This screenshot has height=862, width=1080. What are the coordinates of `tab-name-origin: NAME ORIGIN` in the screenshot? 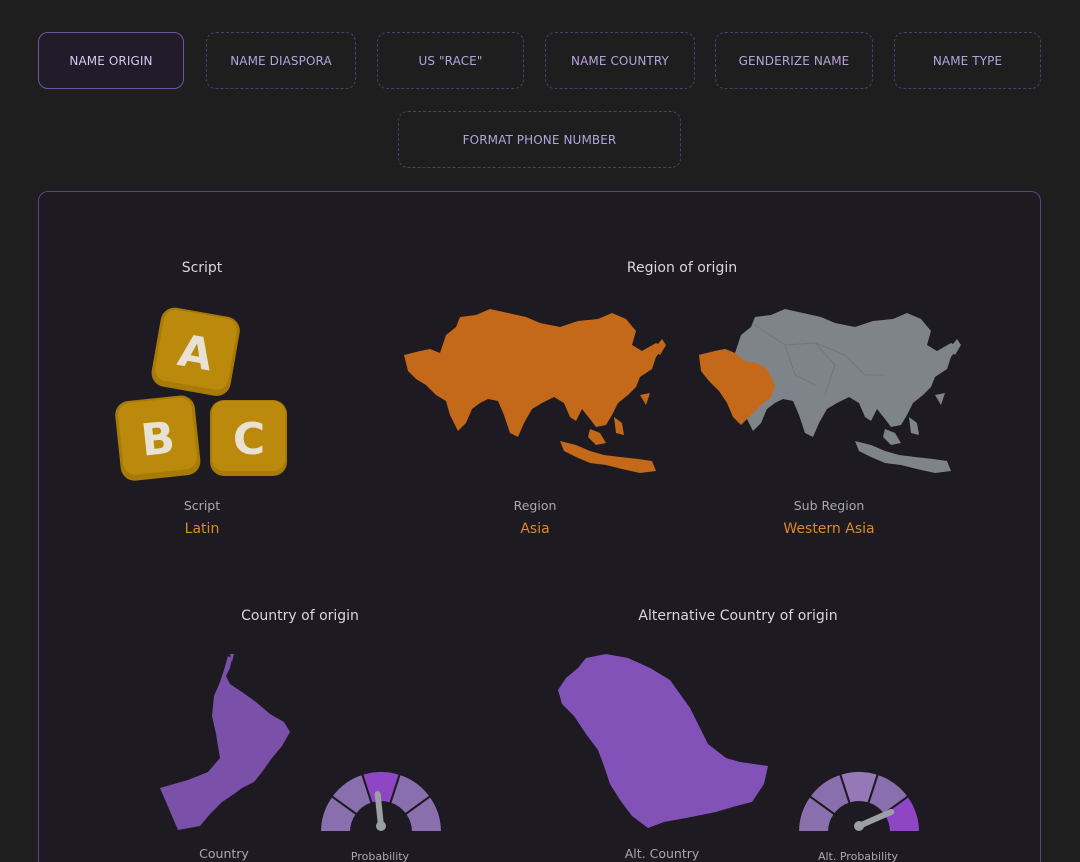 It's located at (111, 60).